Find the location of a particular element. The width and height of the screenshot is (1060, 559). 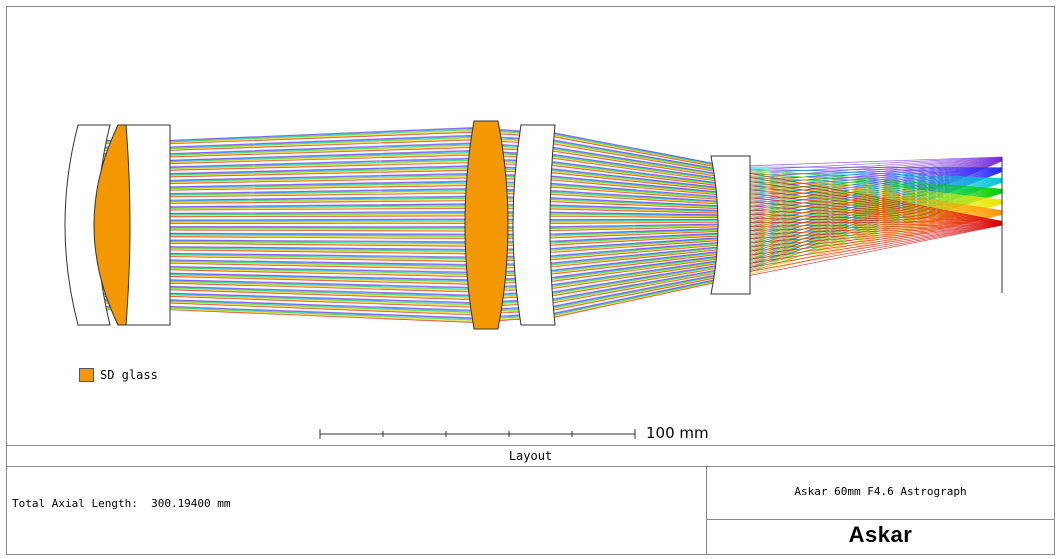

lens-5-meniscus is located at coordinates (534, 225).